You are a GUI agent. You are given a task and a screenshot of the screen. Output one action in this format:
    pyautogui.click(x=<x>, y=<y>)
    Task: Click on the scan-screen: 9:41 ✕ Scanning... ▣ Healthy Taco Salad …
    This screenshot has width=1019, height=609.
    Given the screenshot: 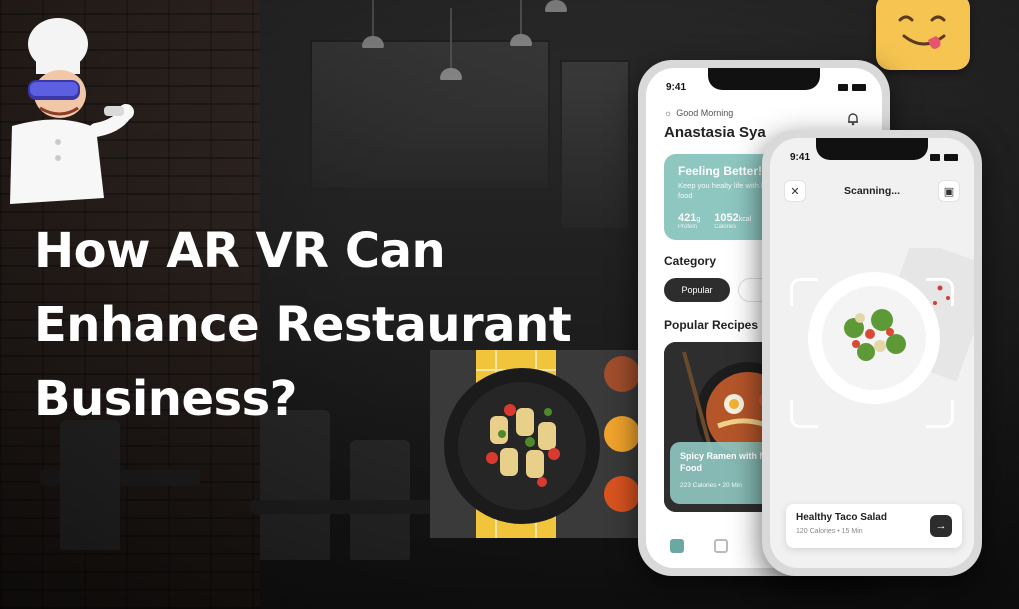 What is the action you would take?
    pyautogui.click(x=872, y=353)
    